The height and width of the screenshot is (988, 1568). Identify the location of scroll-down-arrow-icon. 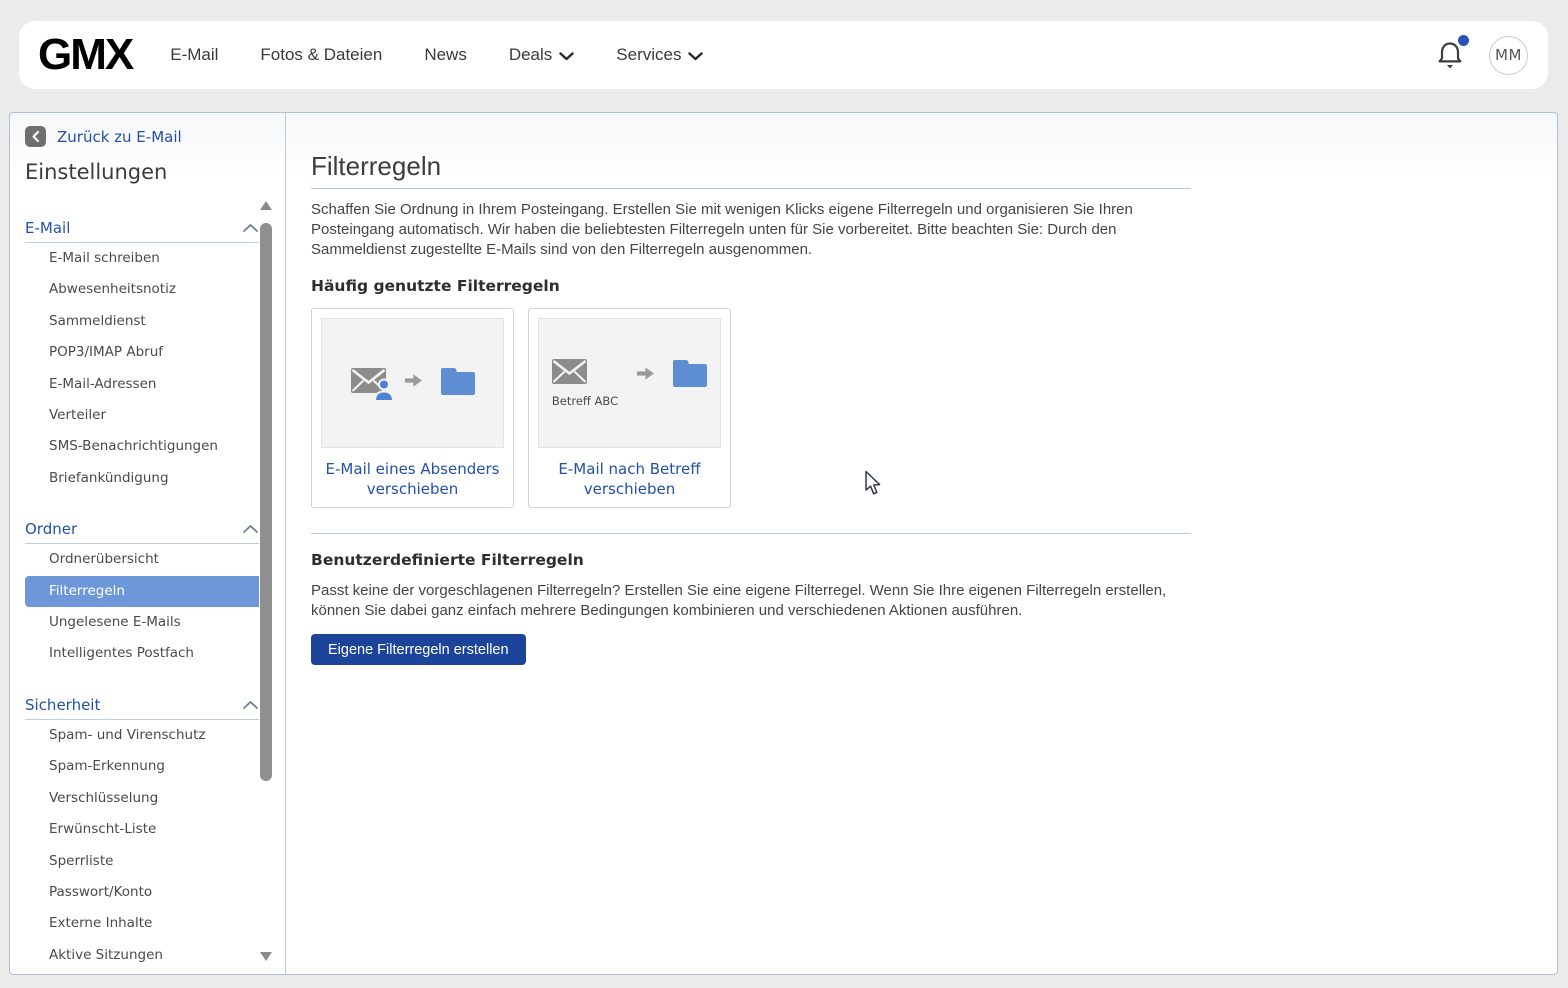
(266, 956).